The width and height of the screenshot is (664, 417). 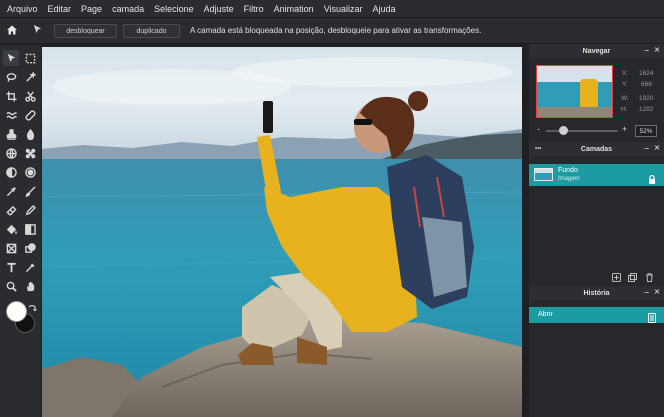 I want to click on menu-arquivo: Arquivo, so click(x=22, y=9).